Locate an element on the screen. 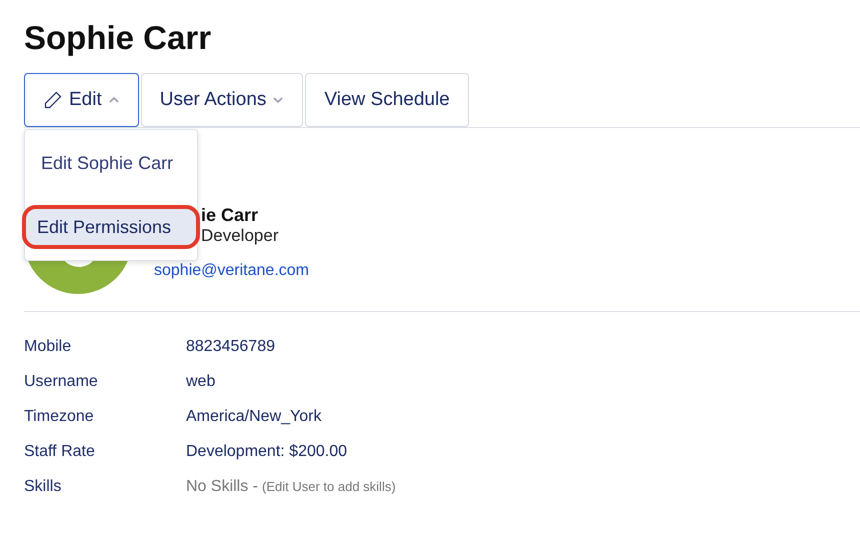 This screenshot has width=860, height=558. user-role: Developer is located at coordinates (240, 236).